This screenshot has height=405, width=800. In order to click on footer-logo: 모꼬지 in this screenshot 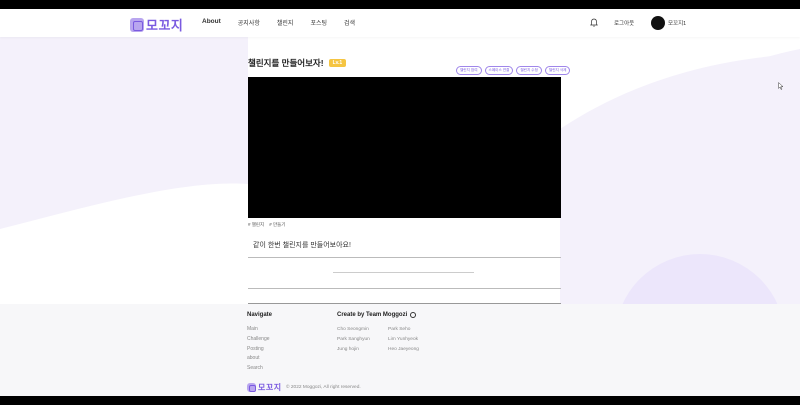, I will do `click(264, 387)`.